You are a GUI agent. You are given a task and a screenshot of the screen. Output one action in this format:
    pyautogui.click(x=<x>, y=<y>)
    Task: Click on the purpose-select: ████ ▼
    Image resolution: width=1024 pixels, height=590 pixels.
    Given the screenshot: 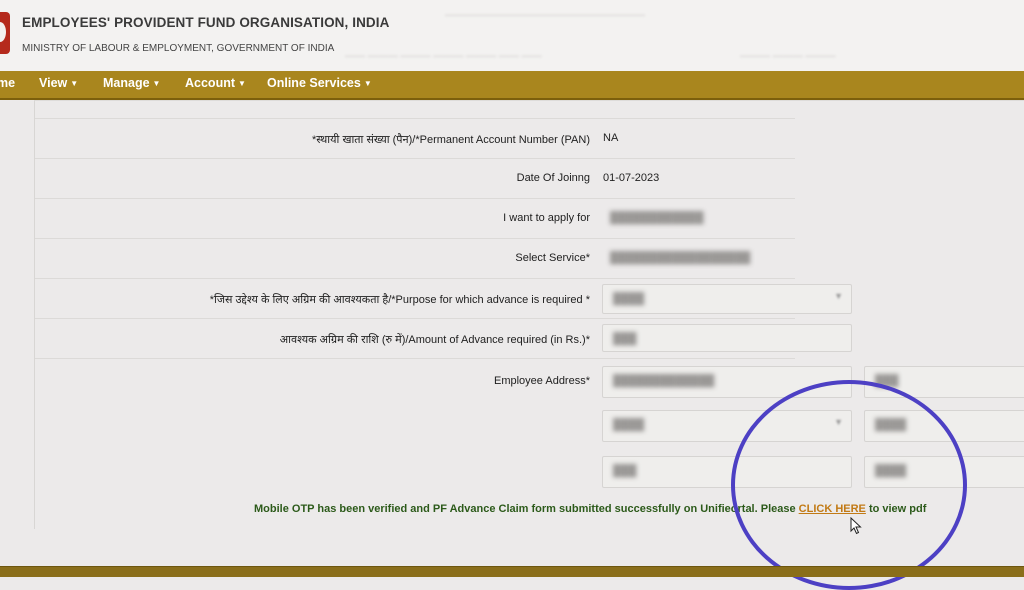 What is the action you would take?
    pyautogui.click(x=727, y=299)
    